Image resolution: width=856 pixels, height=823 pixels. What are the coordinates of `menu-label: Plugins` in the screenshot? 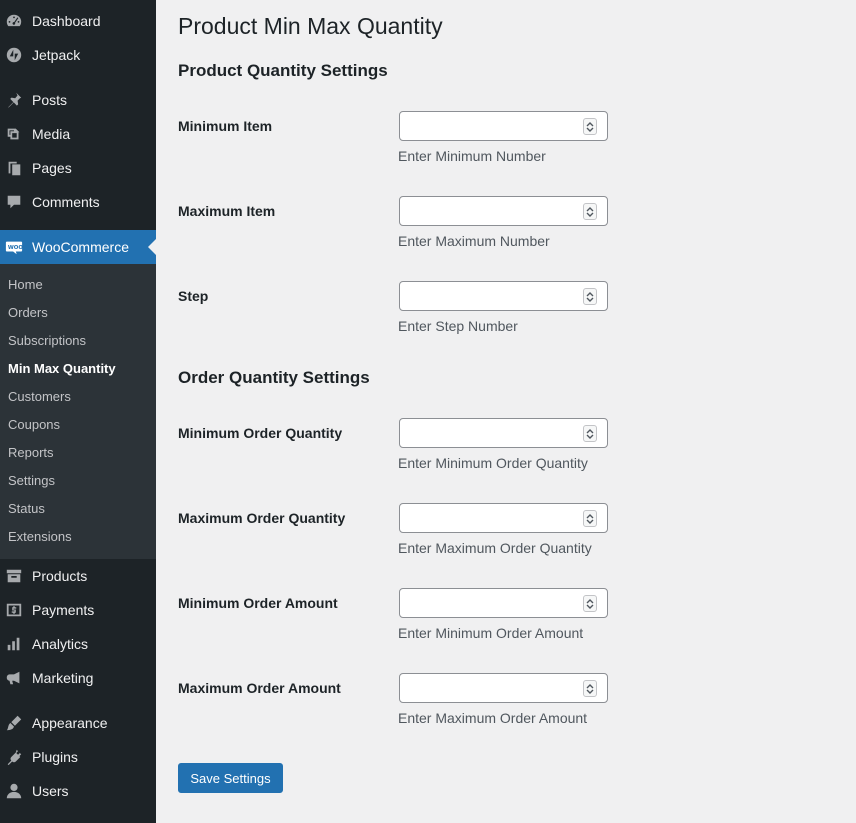 It's located at (55, 756).